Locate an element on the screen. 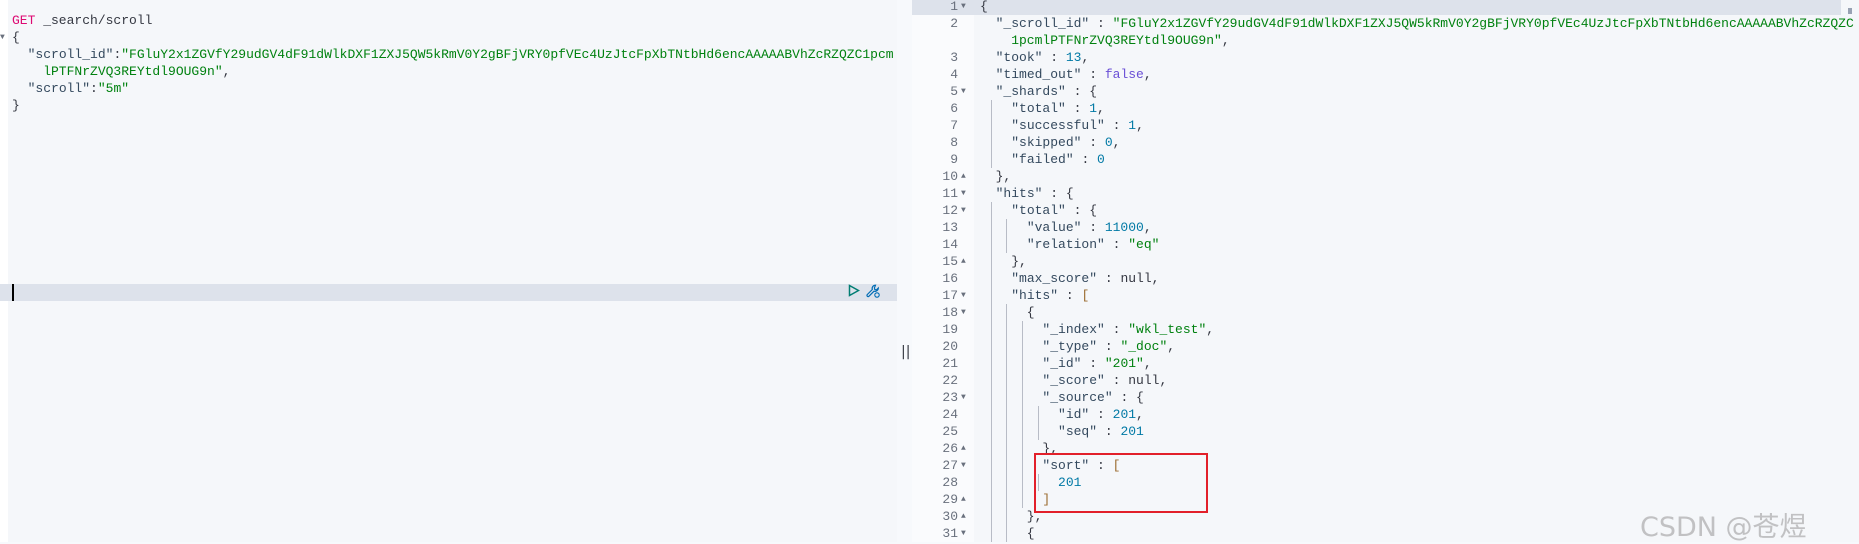 This screenshot has height=544, width=1859. request-line: { is located at coordinates (16, 37).